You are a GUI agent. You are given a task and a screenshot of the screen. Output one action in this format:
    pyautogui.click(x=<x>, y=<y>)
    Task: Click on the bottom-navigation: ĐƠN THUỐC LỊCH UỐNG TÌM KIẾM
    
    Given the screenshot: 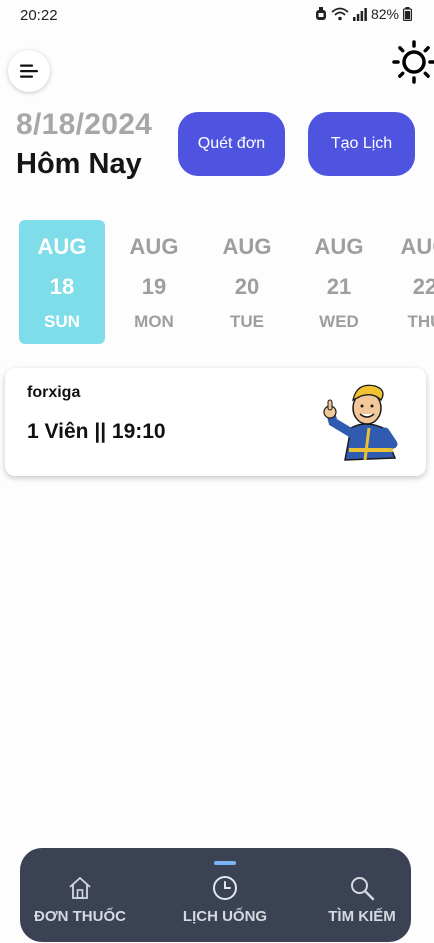 What is the action you would take?
    pyautogui.click(x=215, y=895)
    